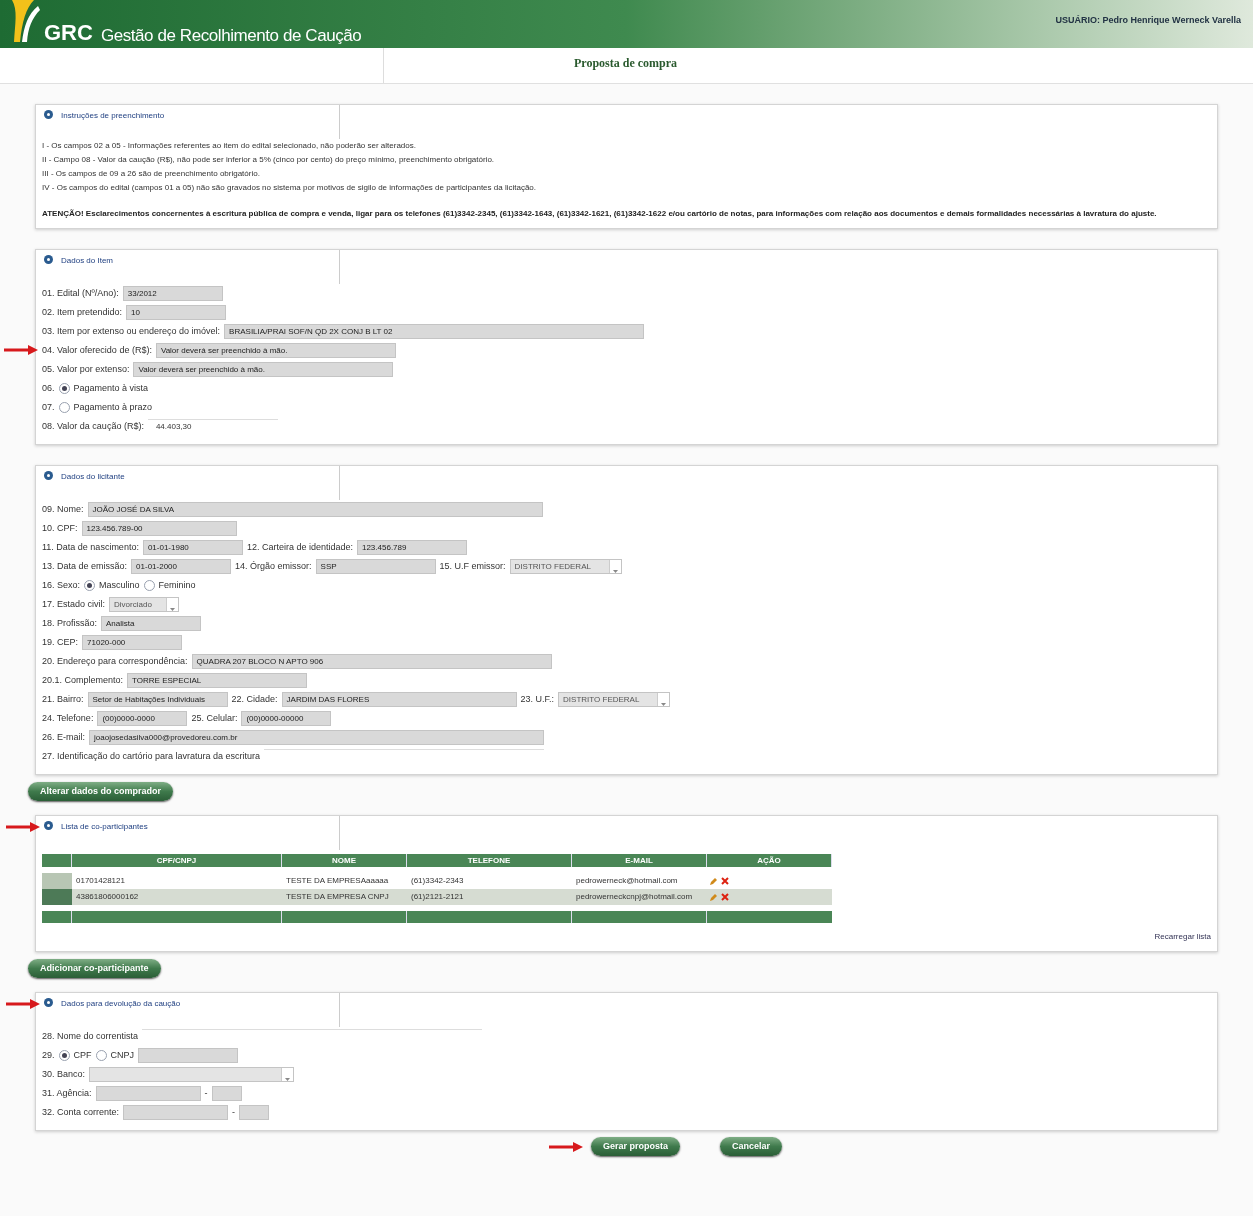 This screenshot has height=1216, width=1253. I want to click on notice-text: ATENÇÃO! Esclarecimentos concernentes à escritura pública de compra e venda, ligar para os telefones (61)3342-2345, (61)3342-1643, (61)3342-1621, (61)3342-1622 e/ou cartório de notas, para informações com relação aos documentos e demais formalidades necessárias à lavratura do ajuste., so click(600, 214).